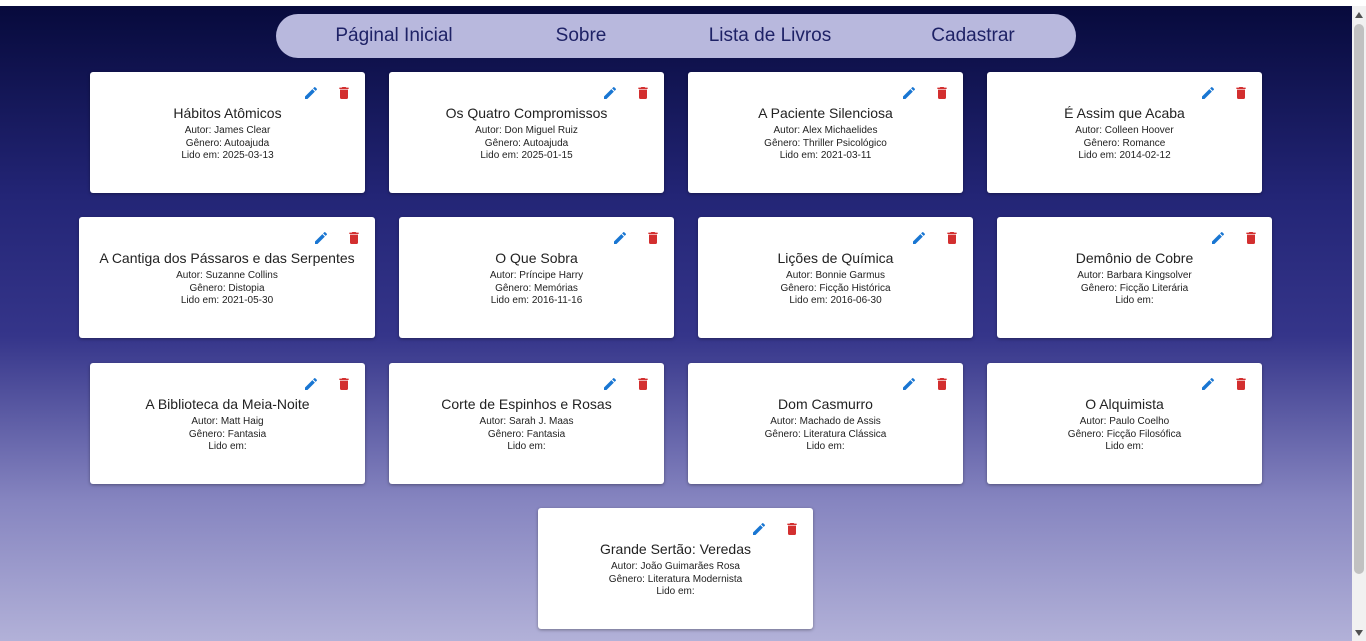  What do you see at coordinates (526, 143) in the screenshot?
I see `book-genre: Gênero: Autoajuda` at bounding box center [526, 143].